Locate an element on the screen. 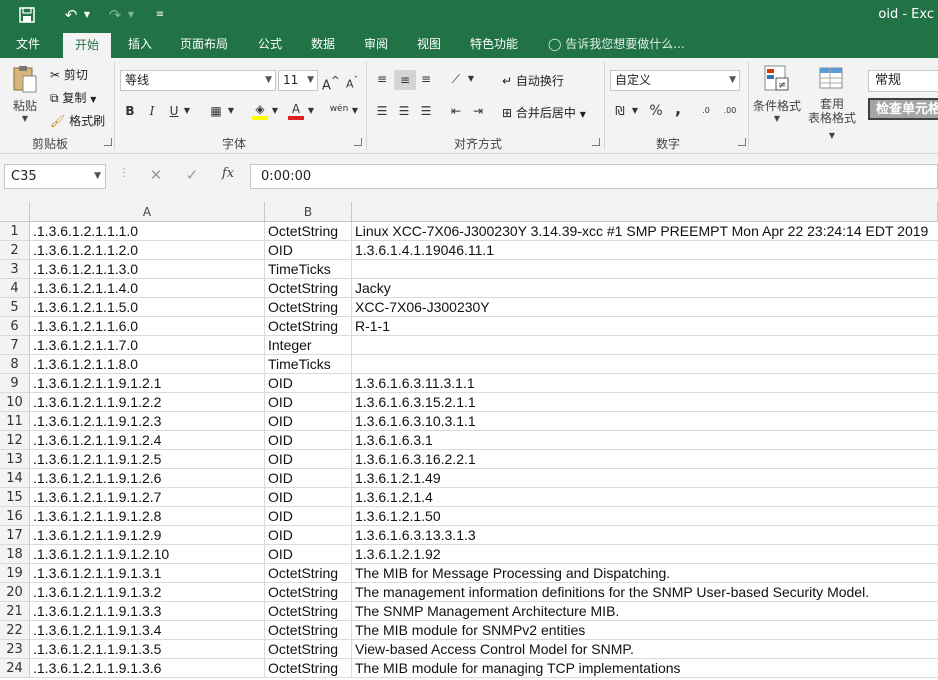 This screenshot has width=938, height=680. increase-decimal-icon: .0 is located at coordinates (706, 111).